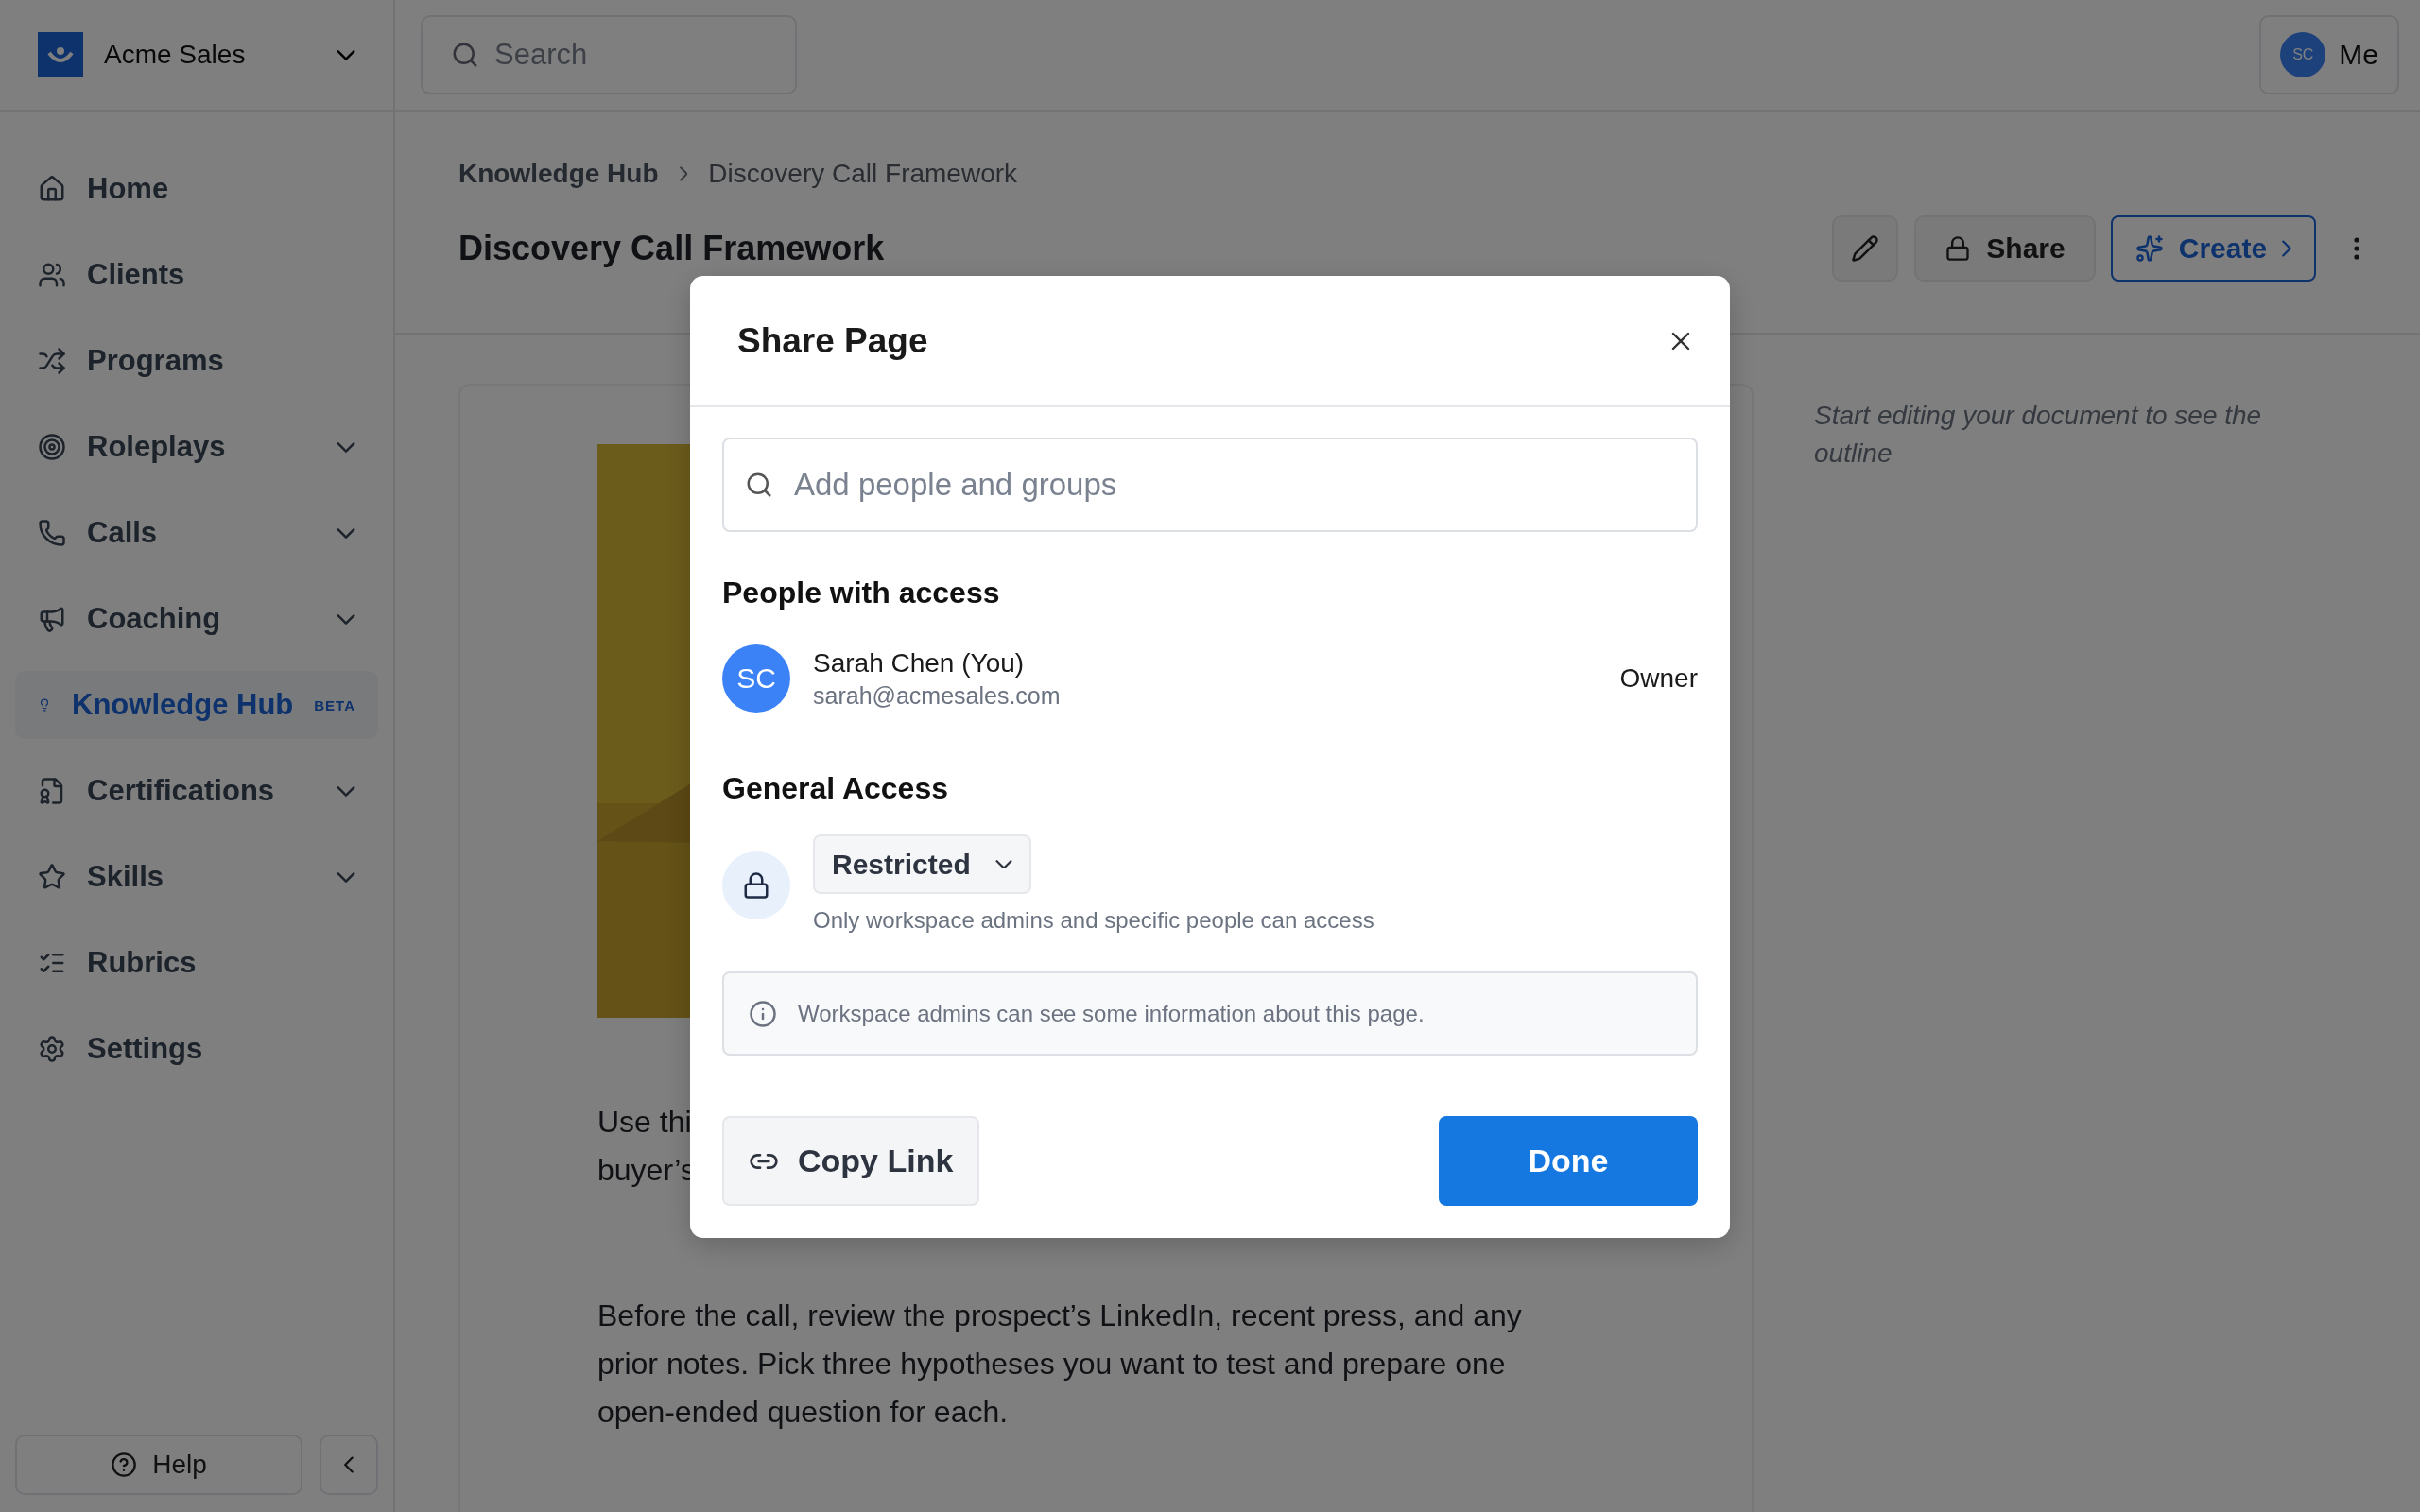 Image resolution: width=2420 pixels, height=1512 pixels. What do you see at coordinates (2005, 248) in the screenshot?
I see `share-button: Share` at bounding box center [2005, 248].